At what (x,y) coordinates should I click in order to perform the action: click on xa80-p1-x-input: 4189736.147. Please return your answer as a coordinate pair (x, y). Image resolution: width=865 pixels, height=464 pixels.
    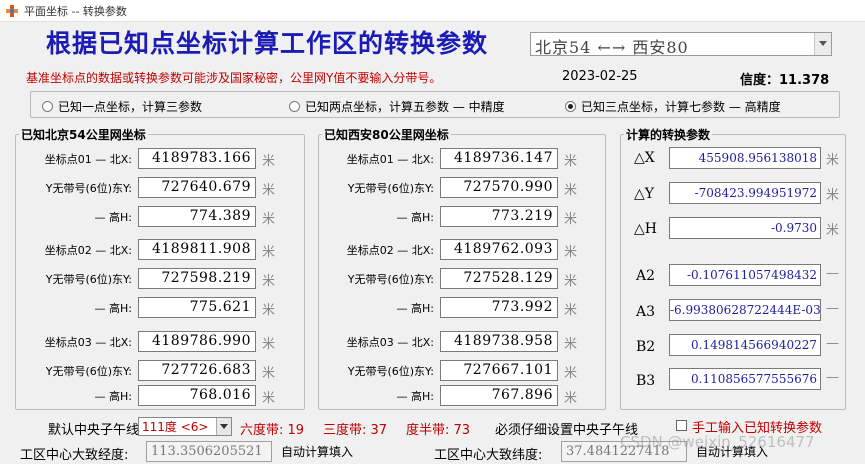
    Looking at the image, I should click on (499, 158).